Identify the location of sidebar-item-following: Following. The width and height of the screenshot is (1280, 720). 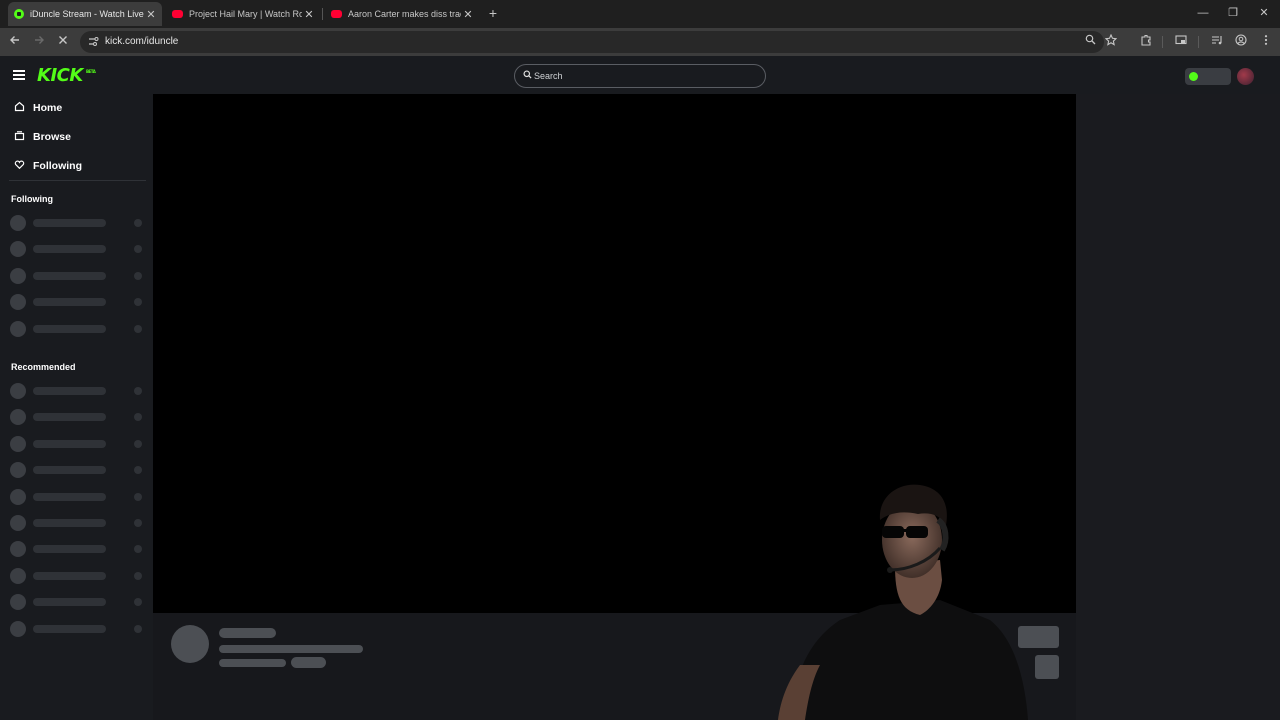
(47, 166).